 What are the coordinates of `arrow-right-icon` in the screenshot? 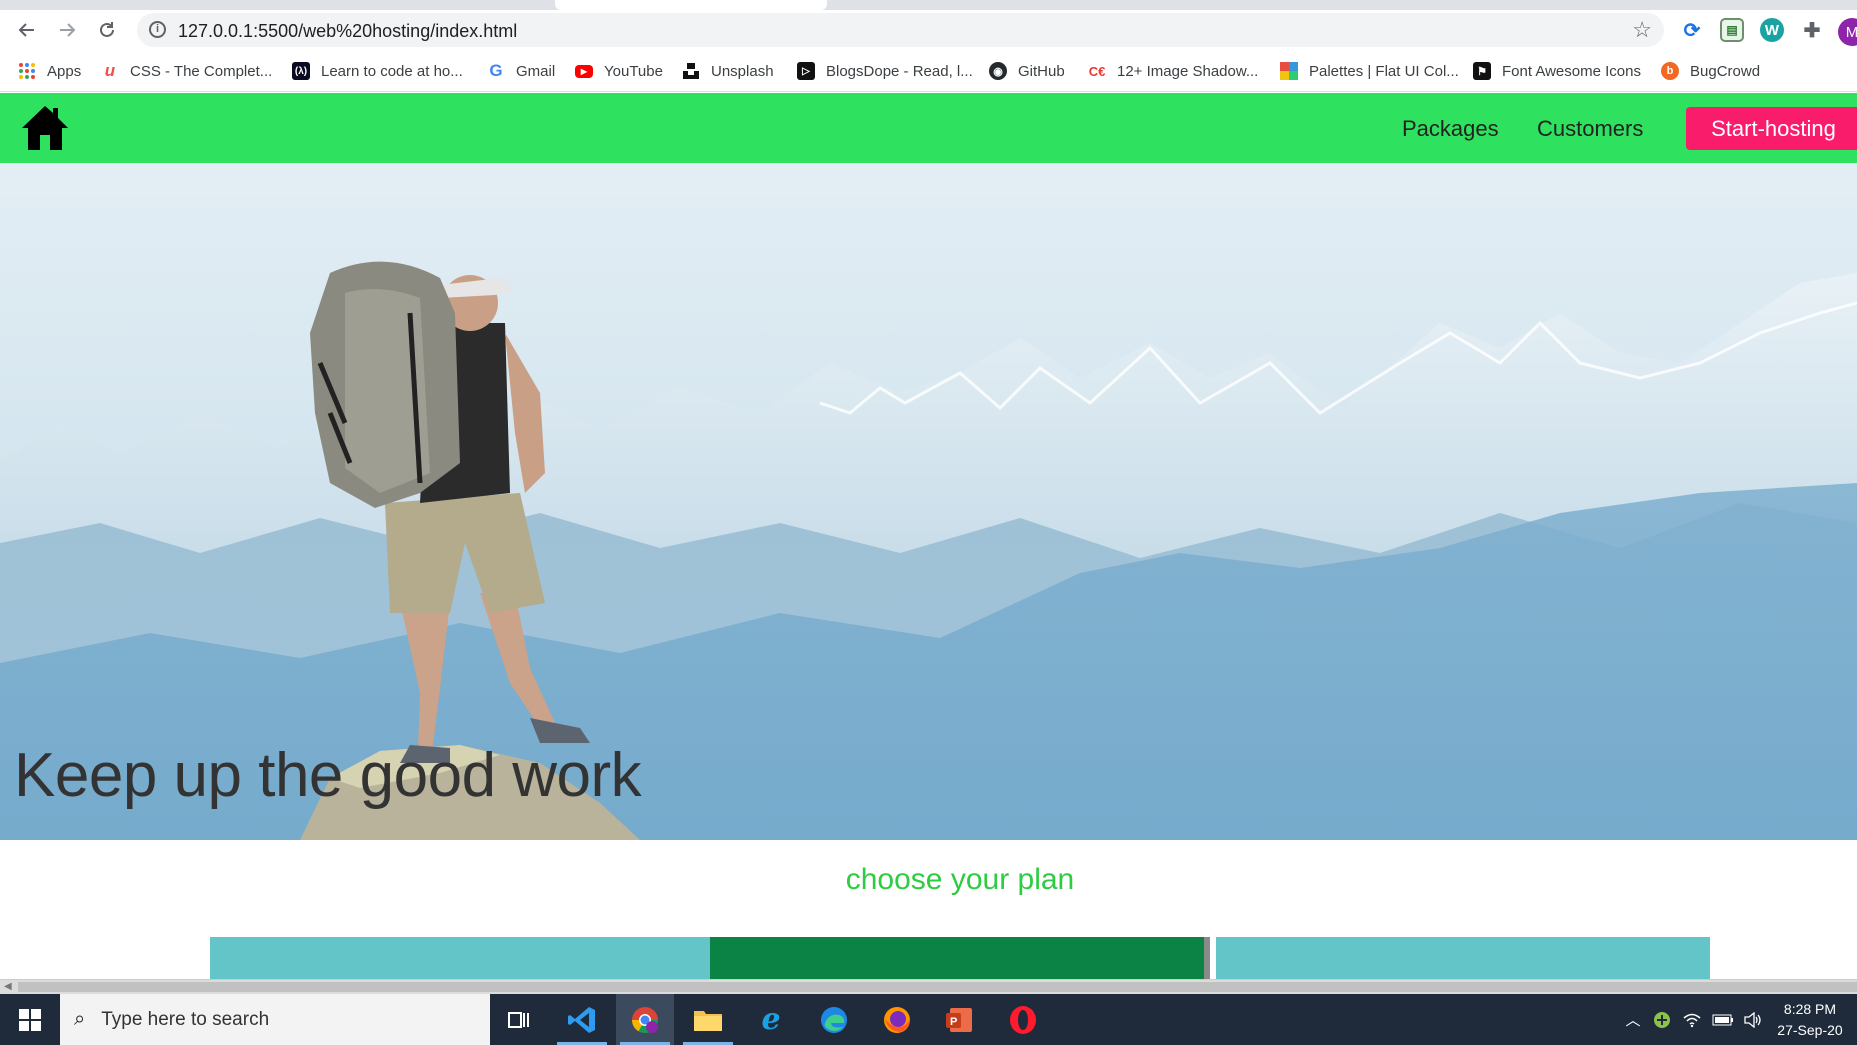 It's located at (68, 30).